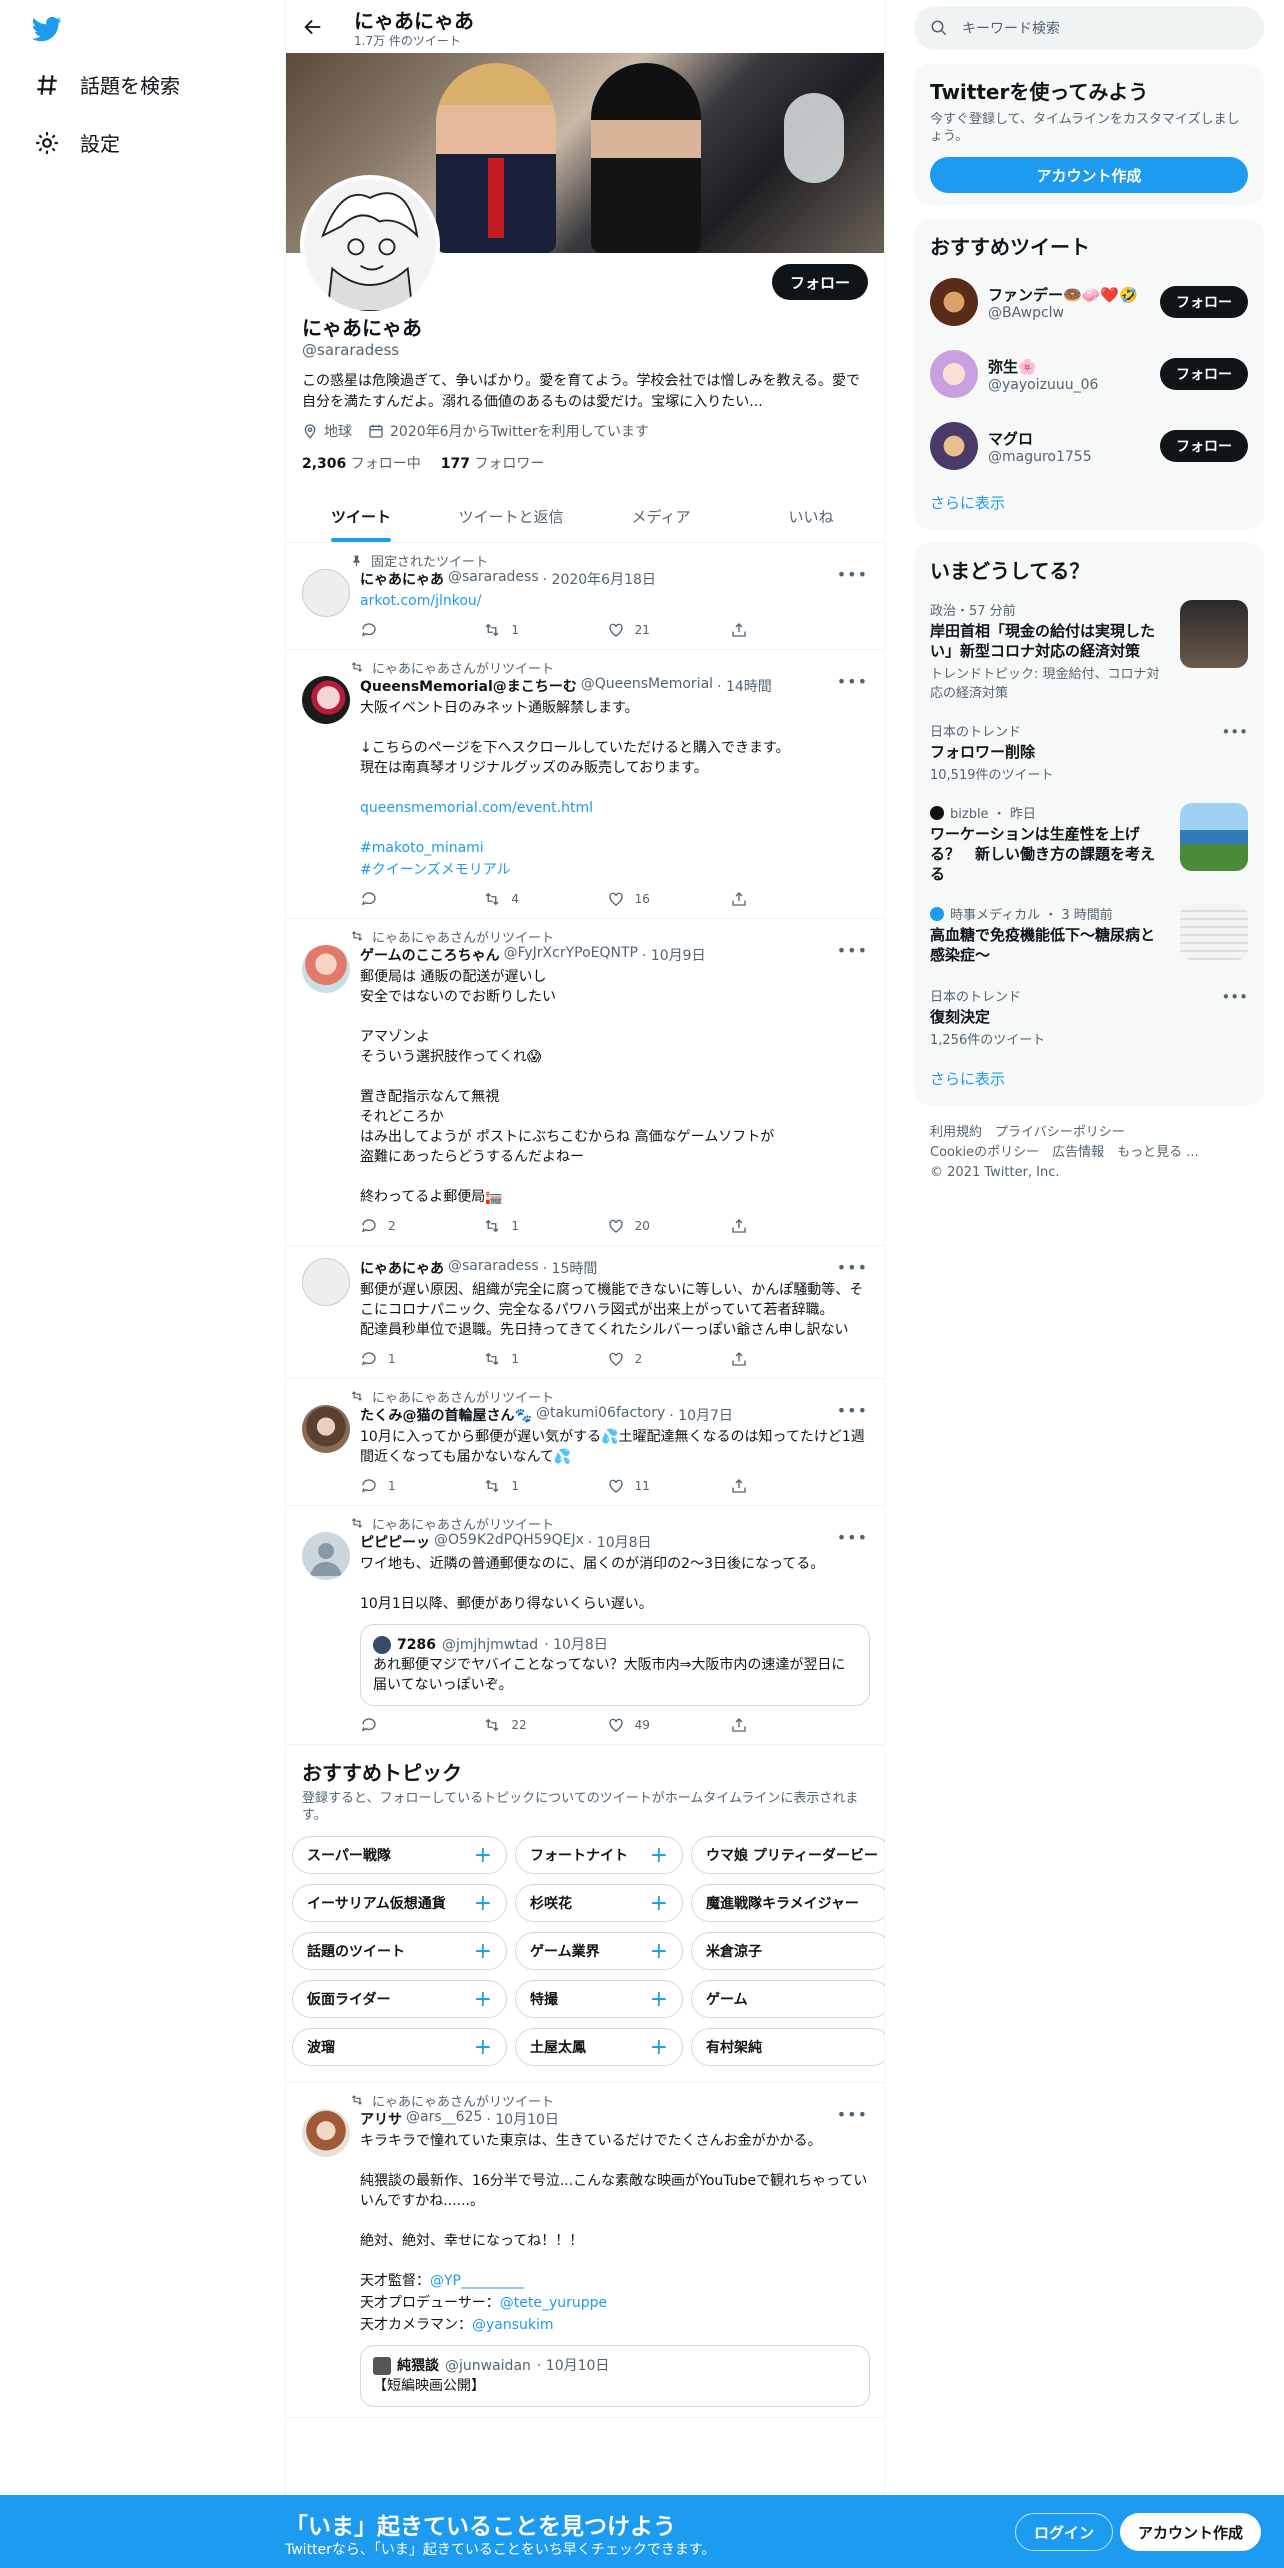 The image size is (1284, 2568). What do you see at coordinates (787, 1999) in the screenshot?
I see `topic-chip: ゲーム` at bounding box center [787, 1999].